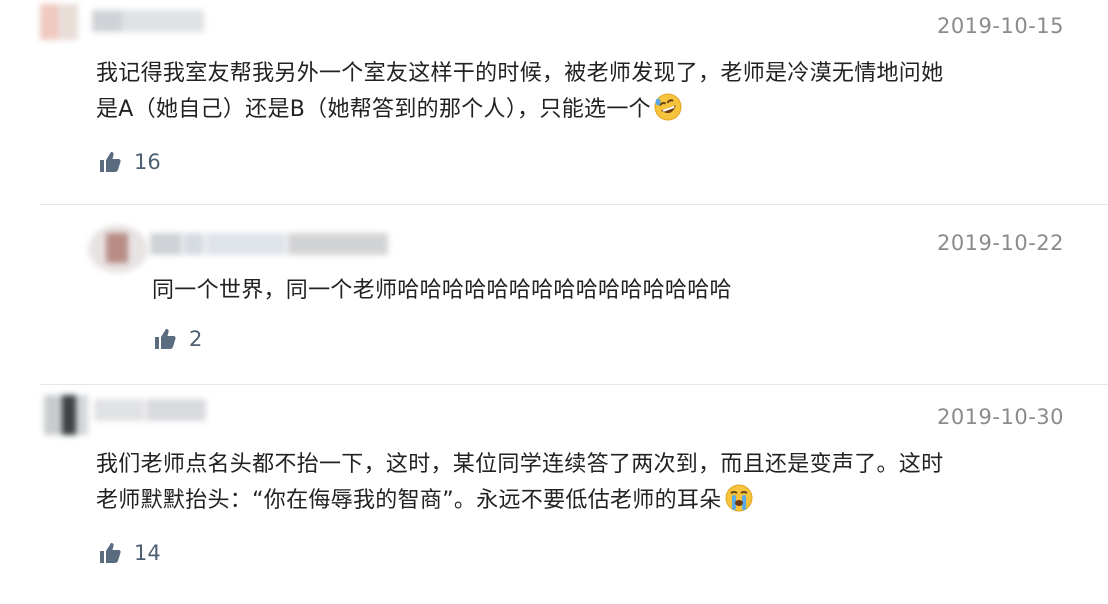 The width and height of the screenshot is (1108, 604). I want to click on like-button: 14, so click(129, 553).